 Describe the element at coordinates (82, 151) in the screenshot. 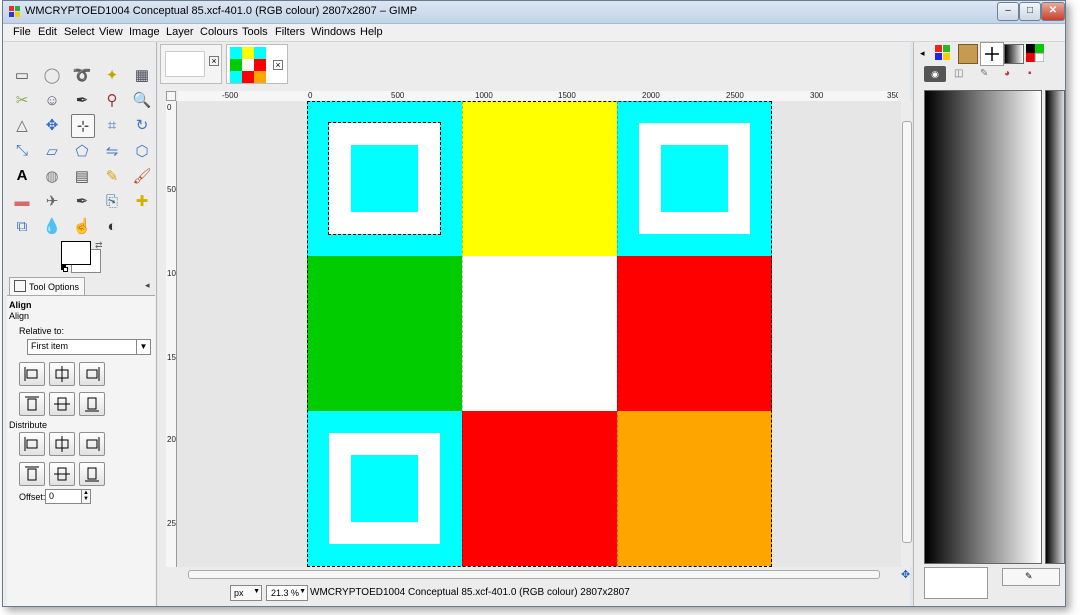

I see `tool-perspective: ⬠` at that location.